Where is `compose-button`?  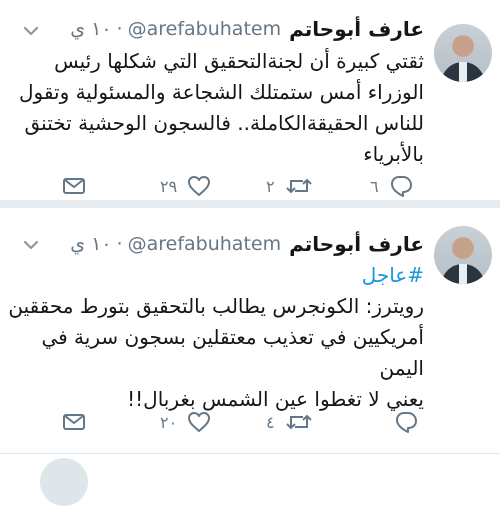 compose-button is located at coordinates (64, 482).